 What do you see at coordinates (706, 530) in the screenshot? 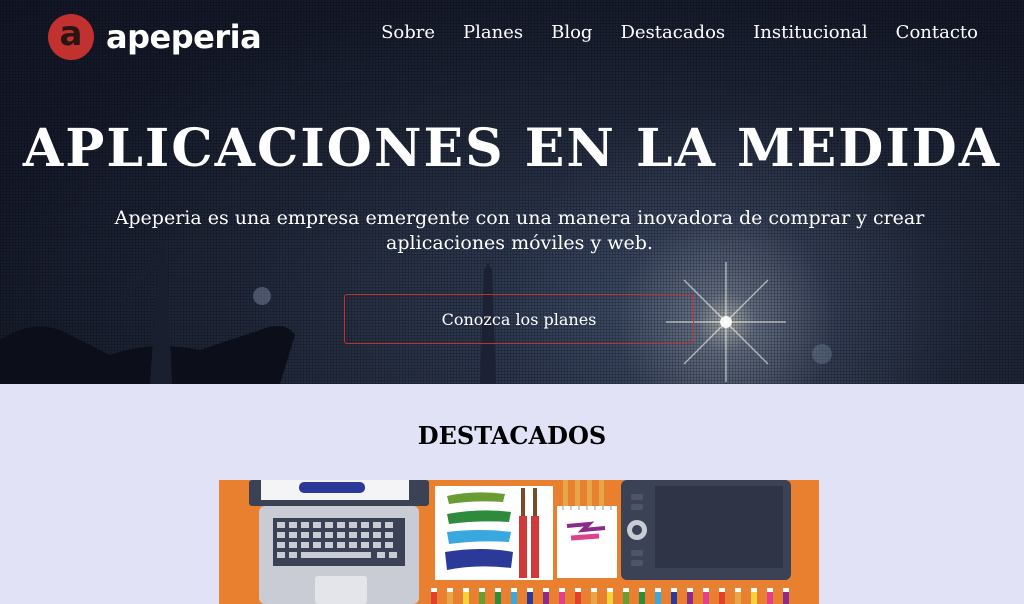
I see `drawing-tablet-icon` at bounding box center [706, 530].